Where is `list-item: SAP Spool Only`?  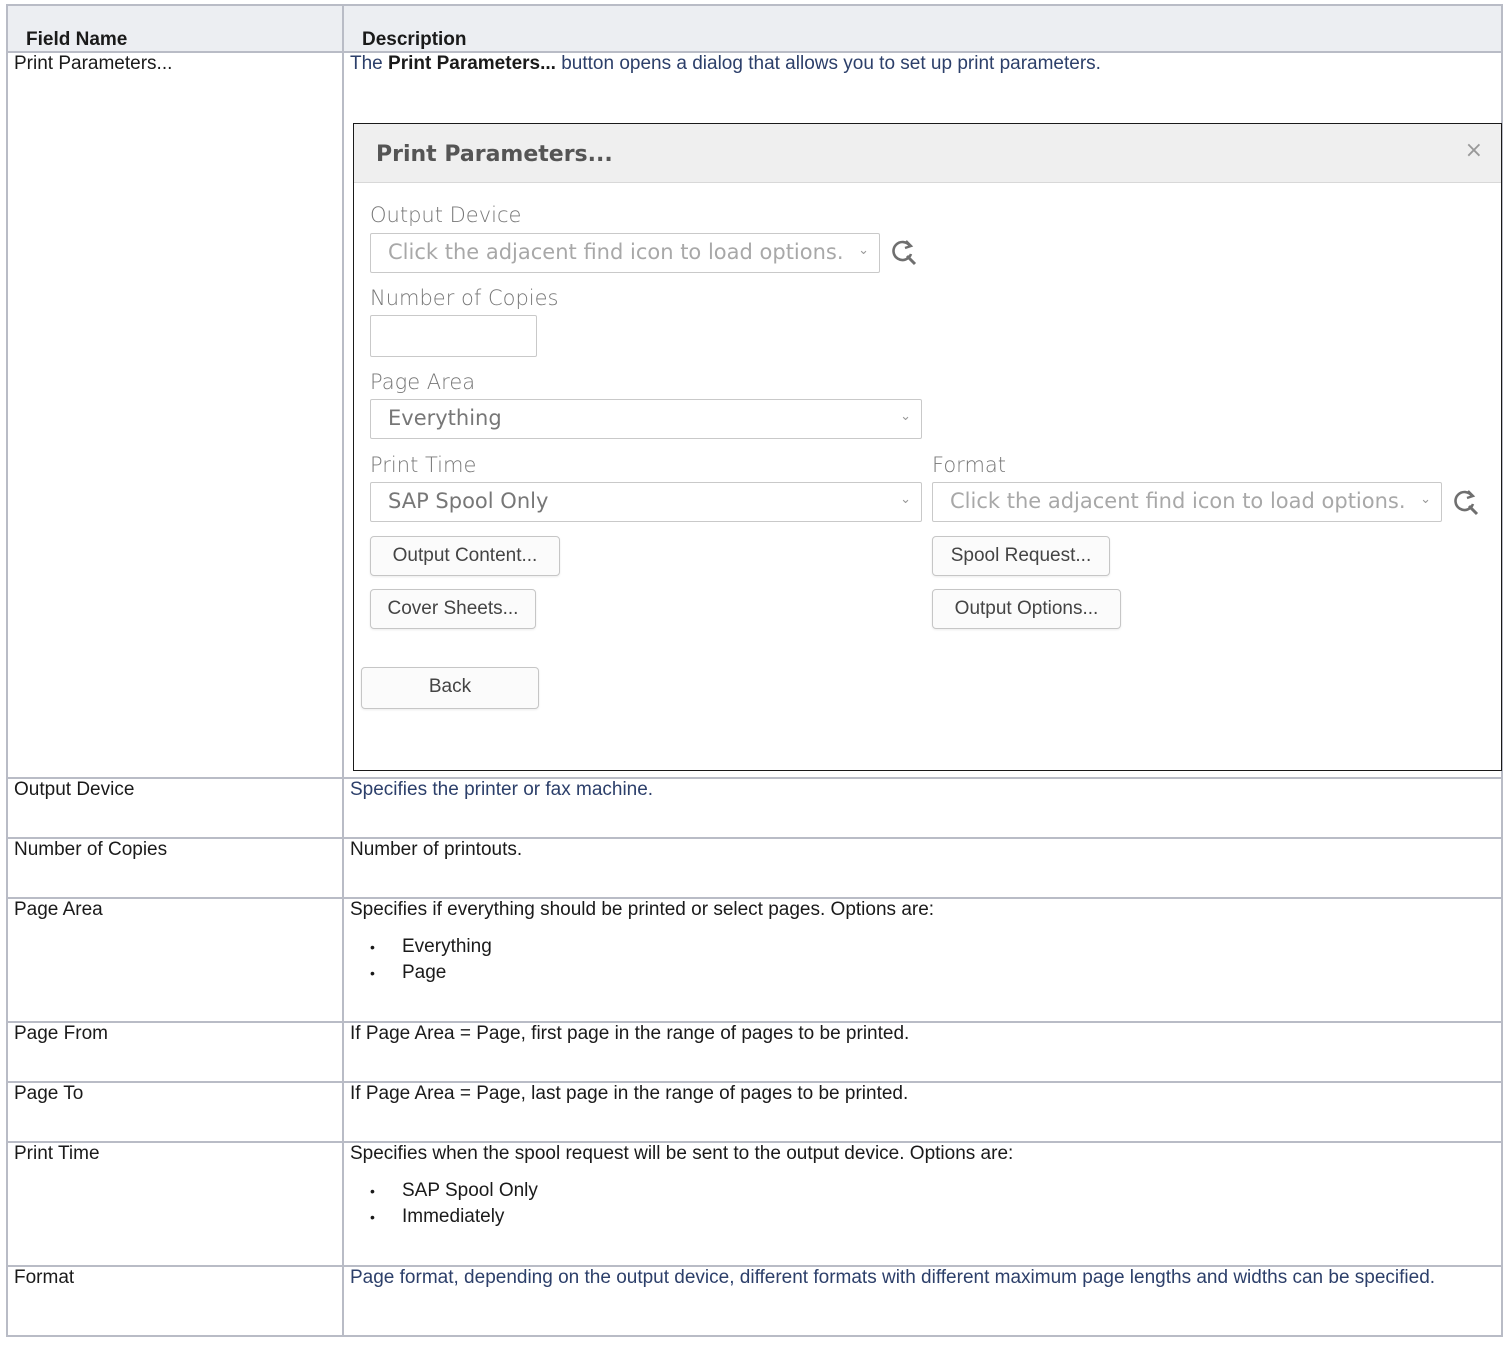 list-item: SAP Spool Only is located at coordinates (932, 1191).